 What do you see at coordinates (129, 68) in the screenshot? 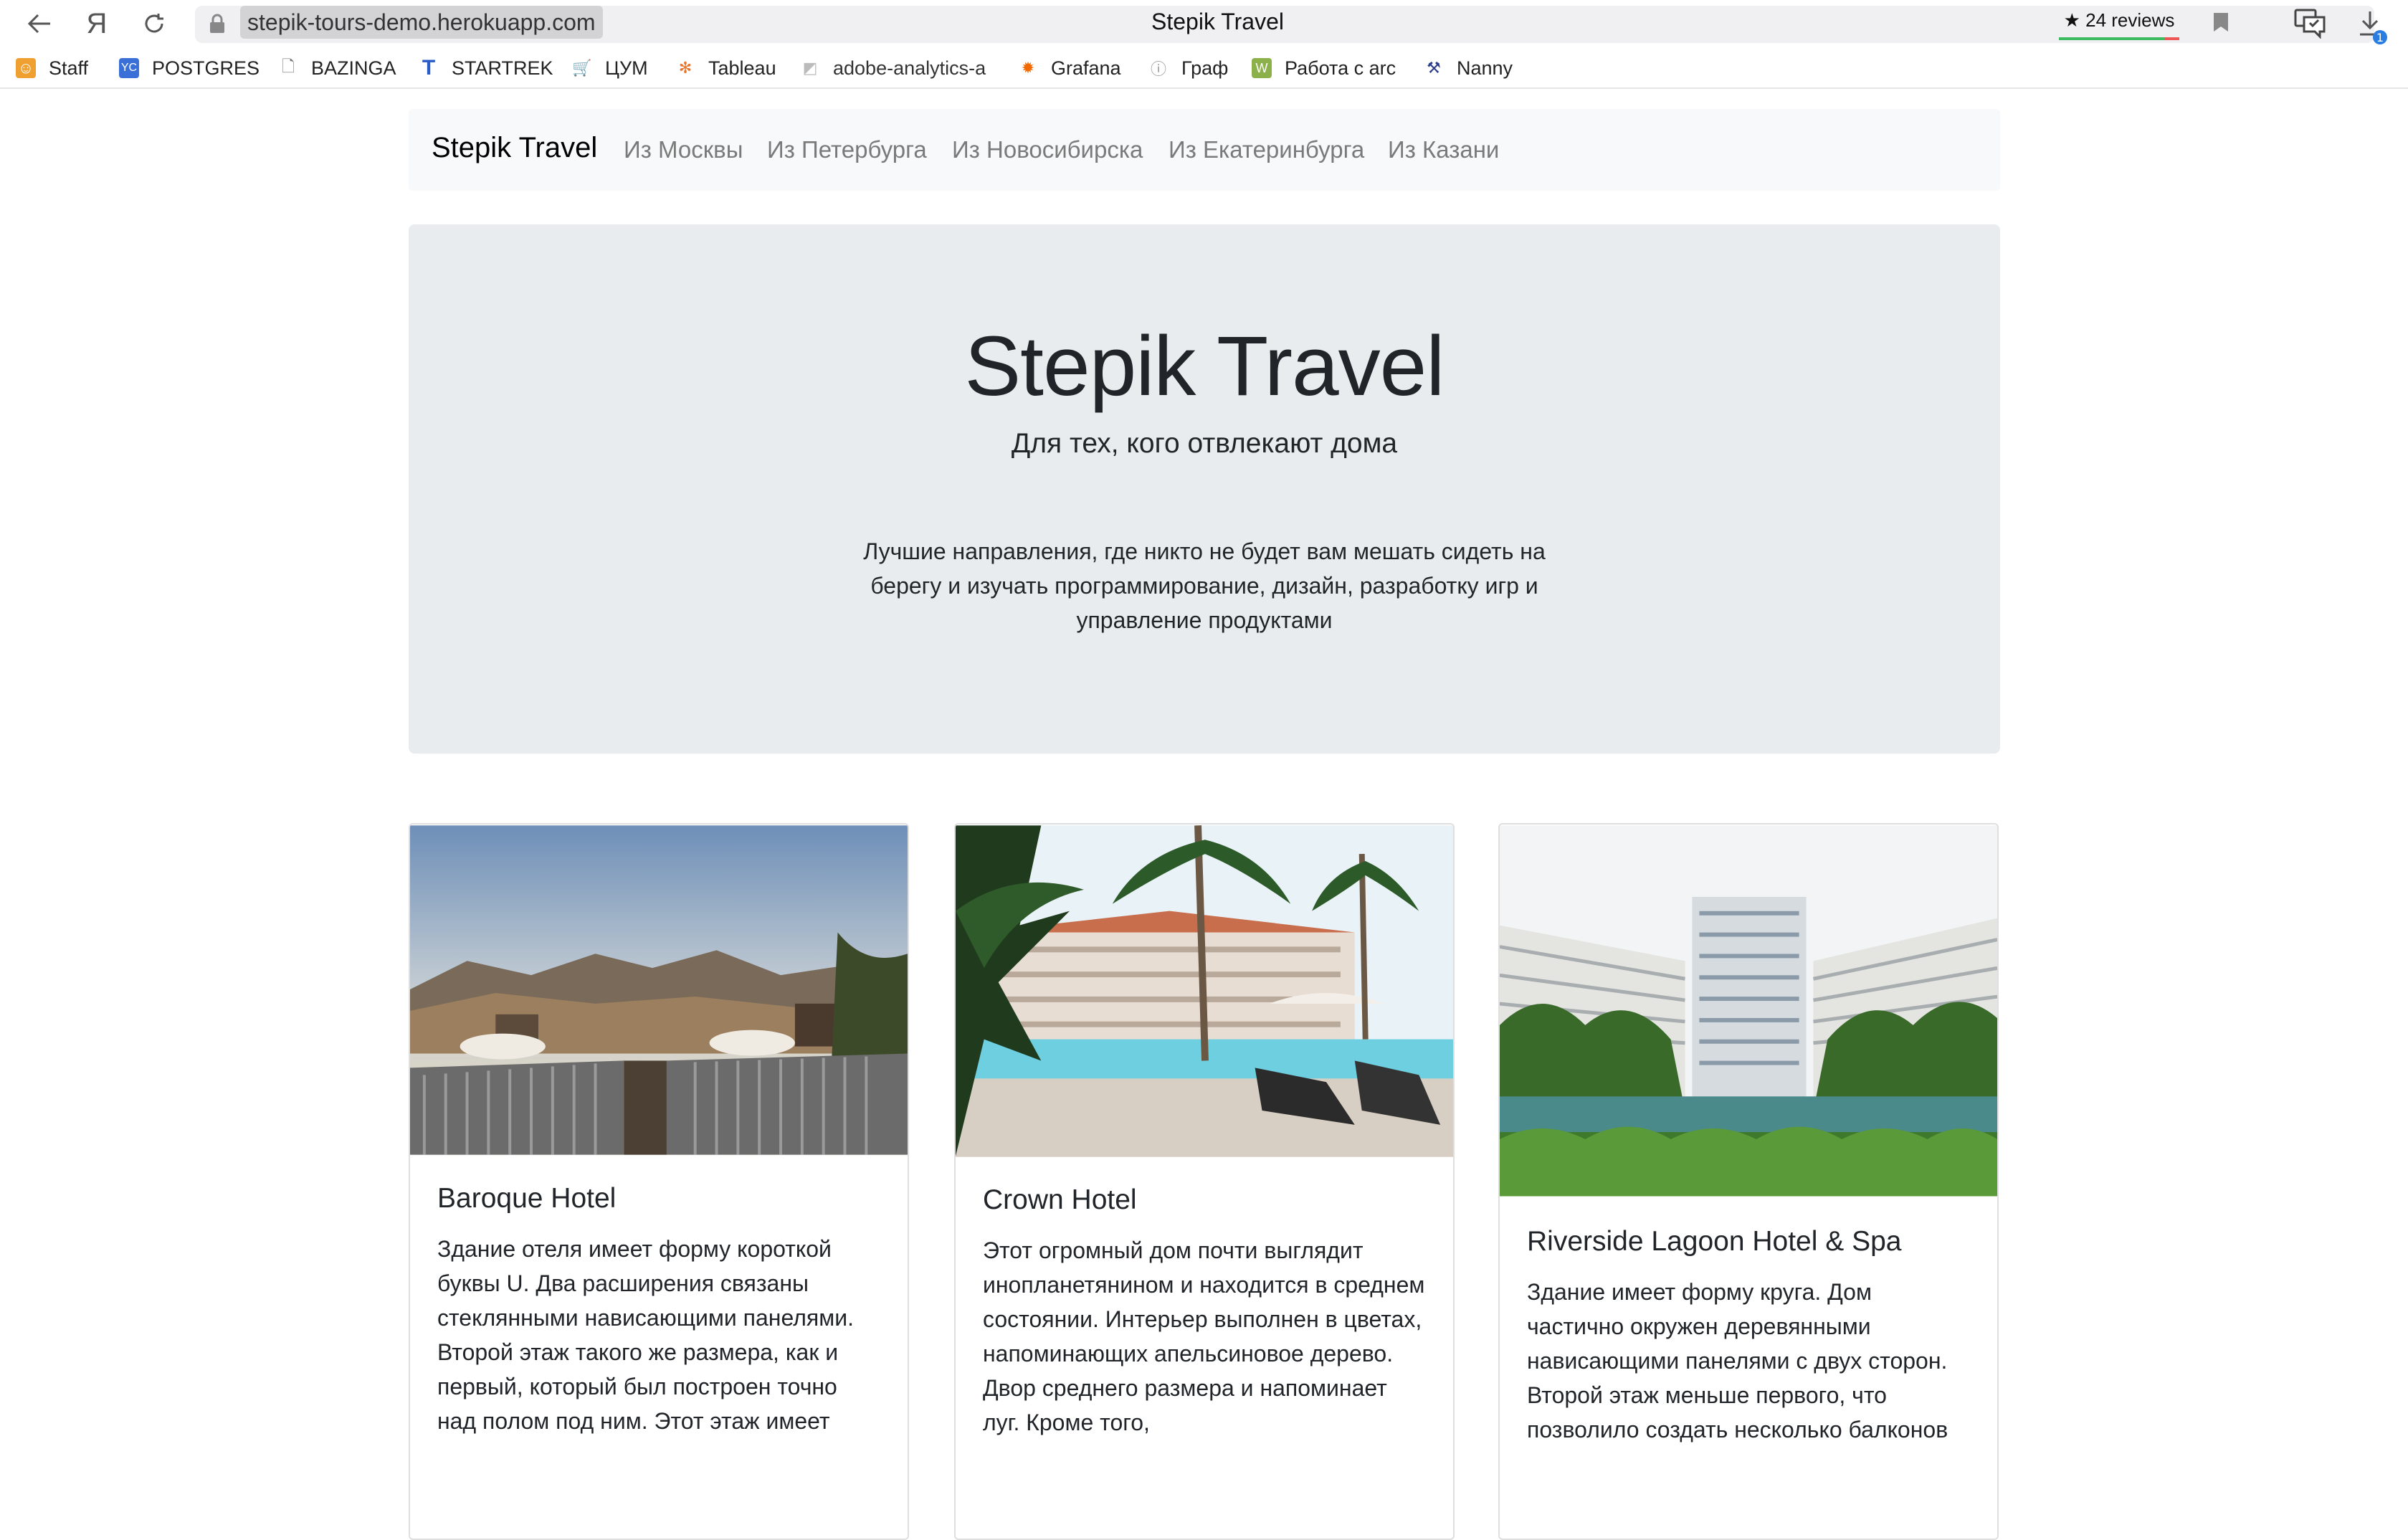
I see `yc-icon: YC` at bounding box center [129, 68].